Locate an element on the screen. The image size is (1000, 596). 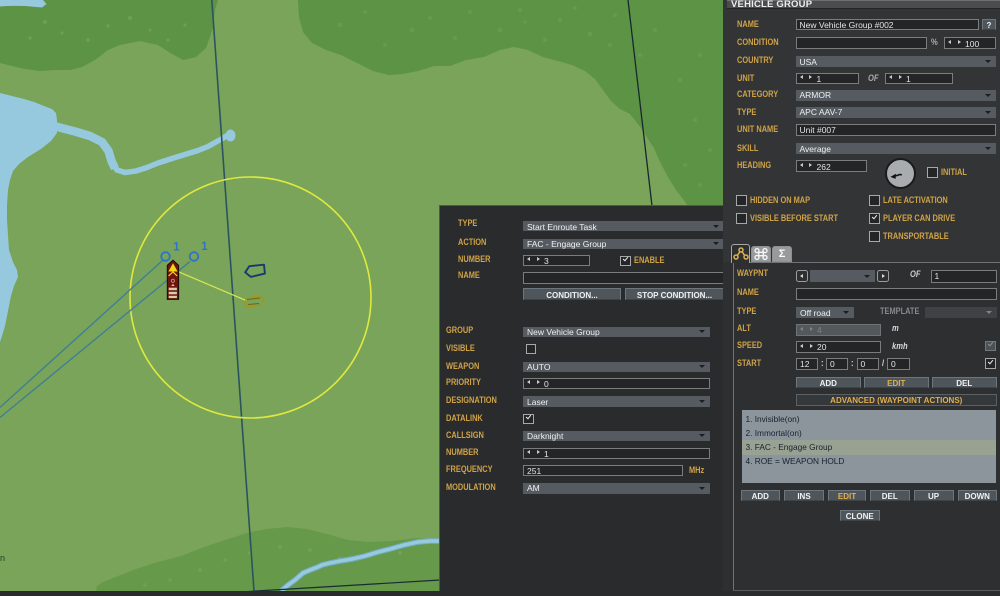
svg-text: n is located at coordinates (2, 558).